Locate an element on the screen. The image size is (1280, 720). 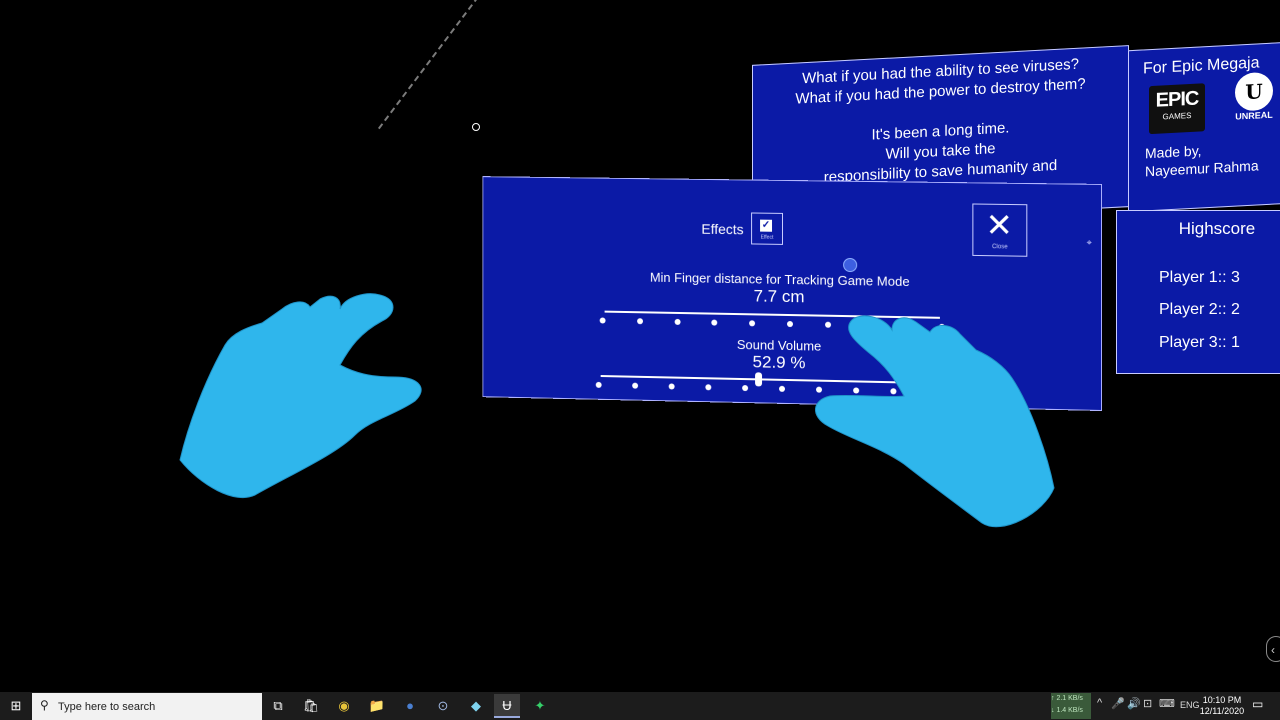
left-hand is located at coordinates (305, 397).